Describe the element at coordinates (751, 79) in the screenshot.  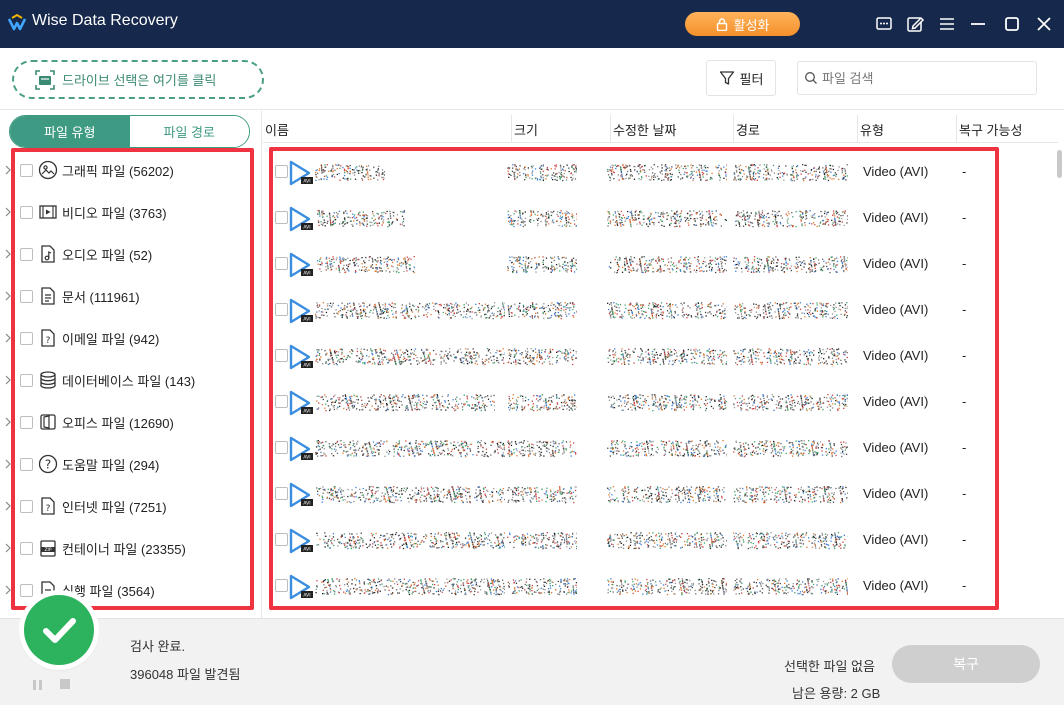
I see `filter-label: 필터` at that location.